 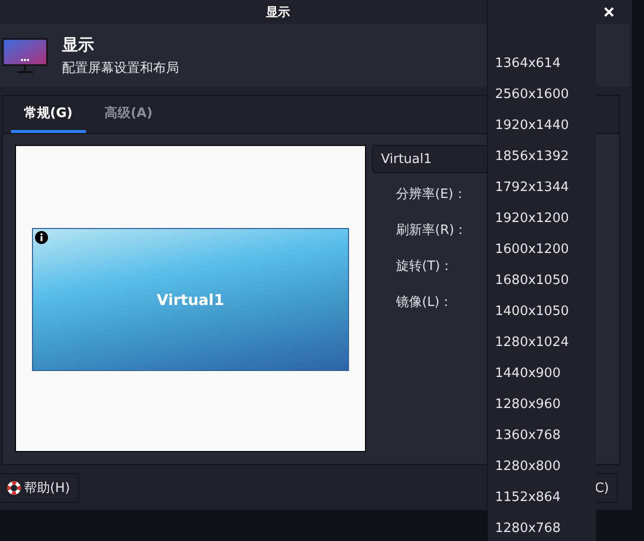 I want to click on dropdown-item: 1920x1200, so click(x=542, y=218).